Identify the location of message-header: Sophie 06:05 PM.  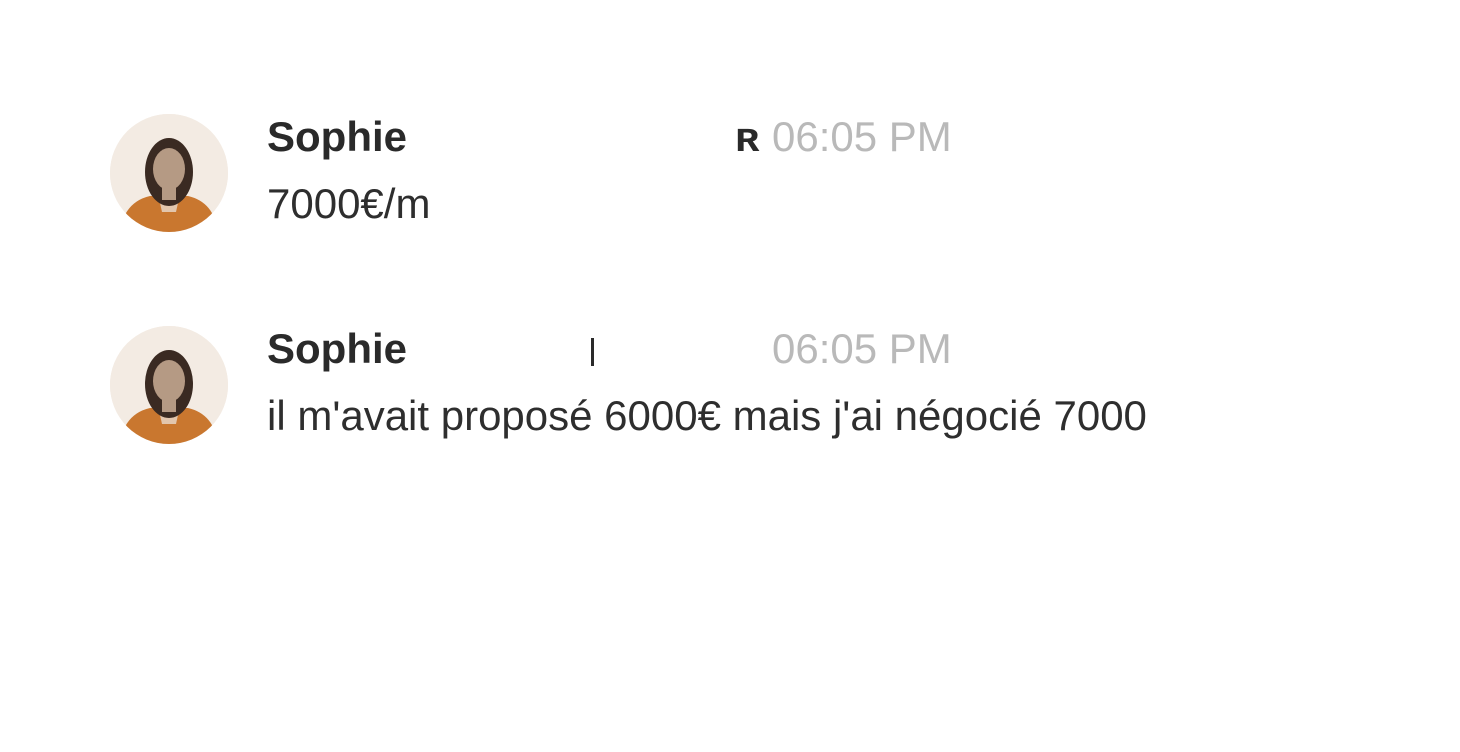
(617, 349).